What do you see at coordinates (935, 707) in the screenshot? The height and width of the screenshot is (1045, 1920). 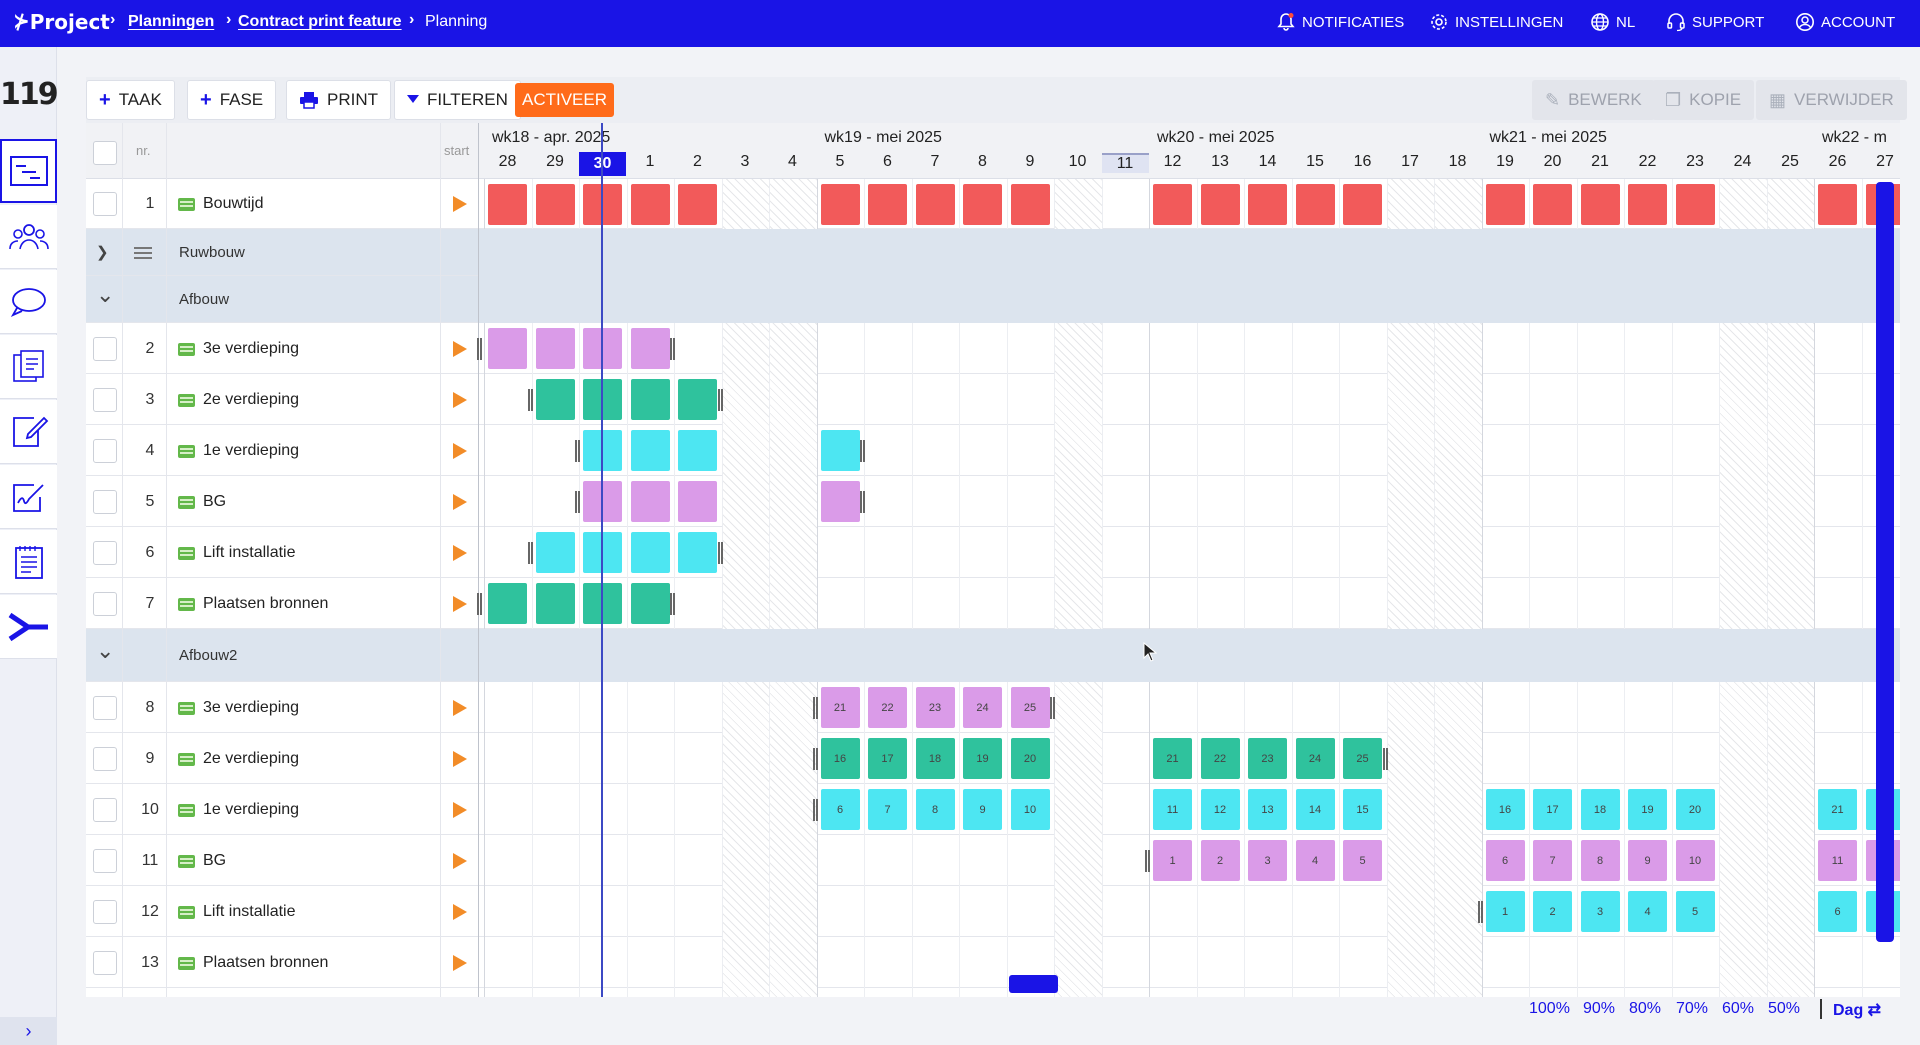 I see `task-bar-block: 23` at bounding box center [935, 707].